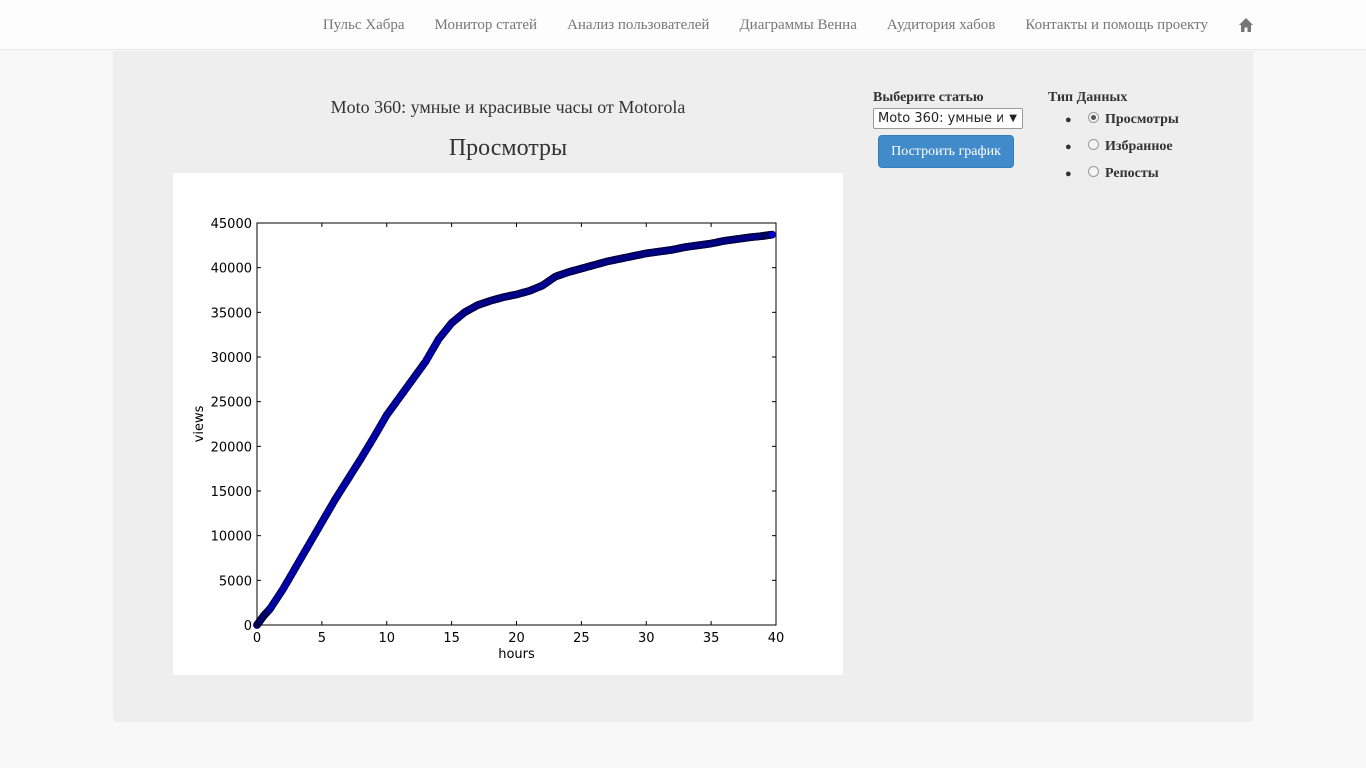 Image resolution: width=1366 pixels, height=768 pixels. What do you see at coordinates (231, 224) in the screenshot?
I see `y-tick-label: 45000` at bounding box center [231, 224].